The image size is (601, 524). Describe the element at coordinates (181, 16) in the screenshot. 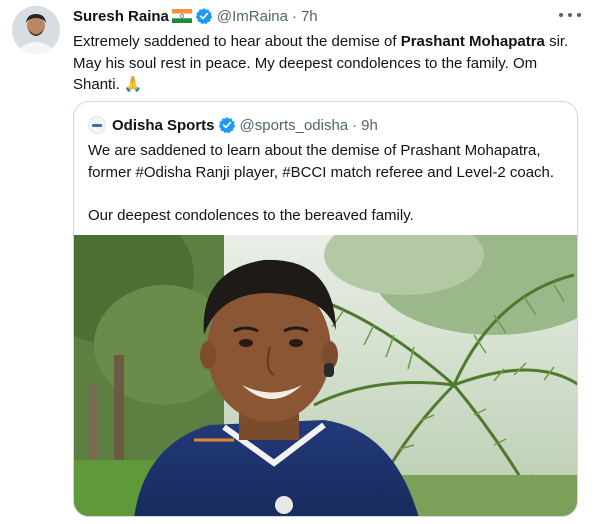

I see `india-flag-icon` at that location.